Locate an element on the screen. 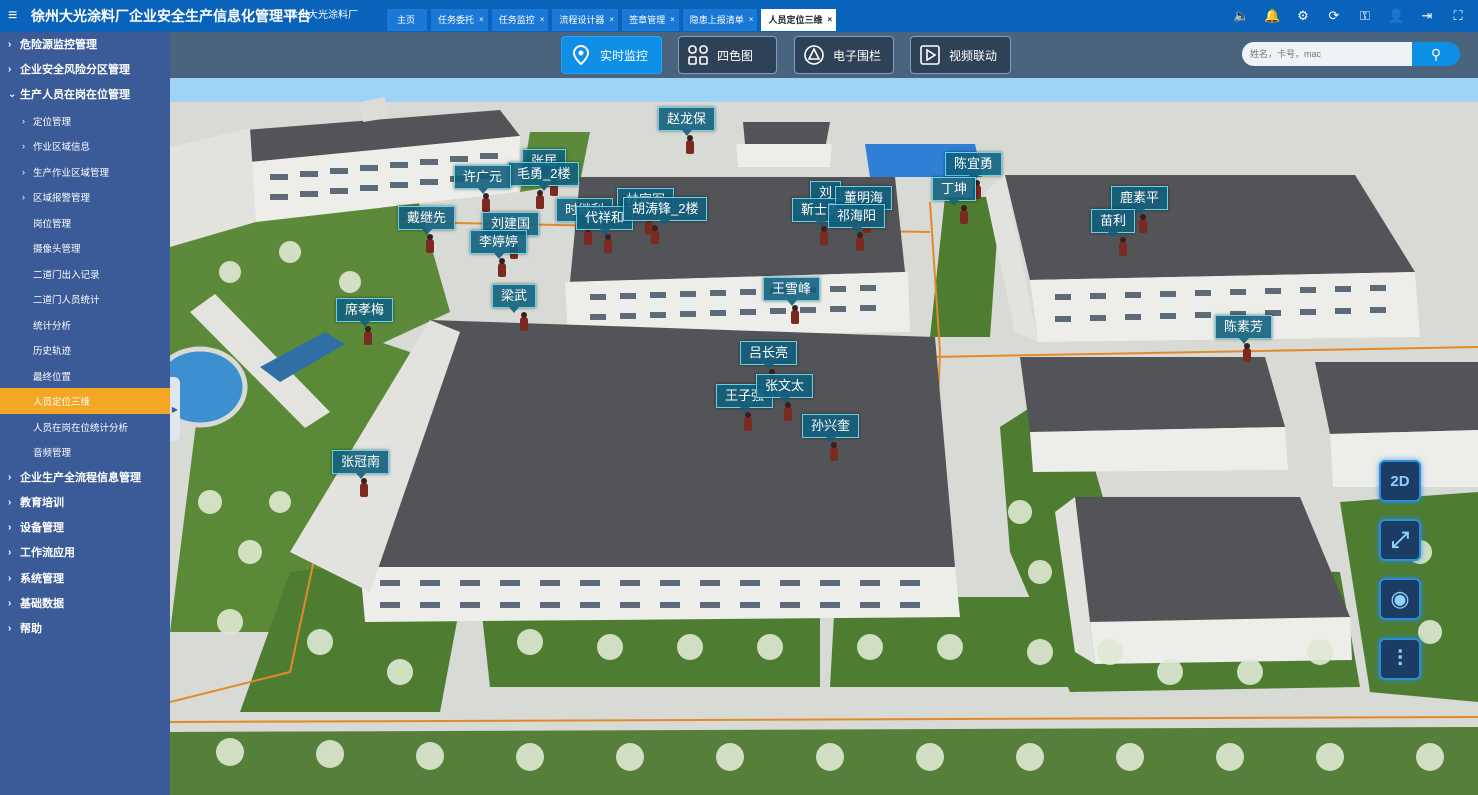 Image resolution: width=1478 pixels, height=795 pixels. user-icon: 👤 is located at coordinates (1396, 16).